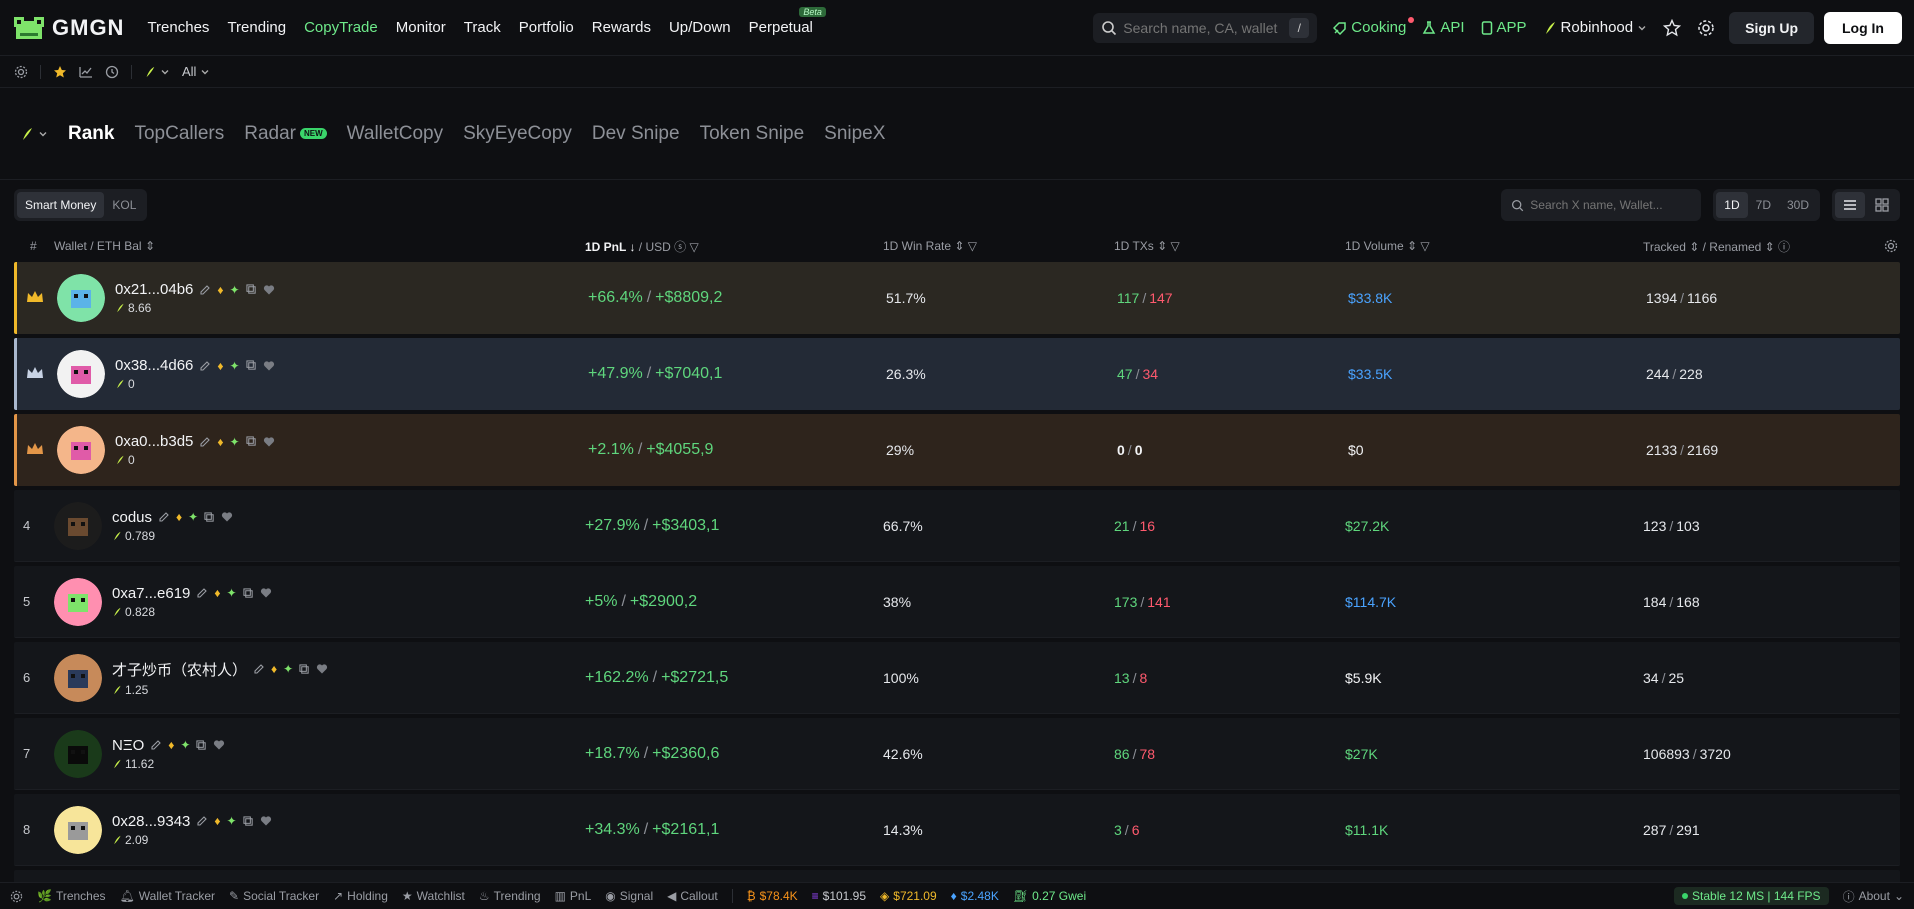  I want to click on chain-filter, so click(157, 72).